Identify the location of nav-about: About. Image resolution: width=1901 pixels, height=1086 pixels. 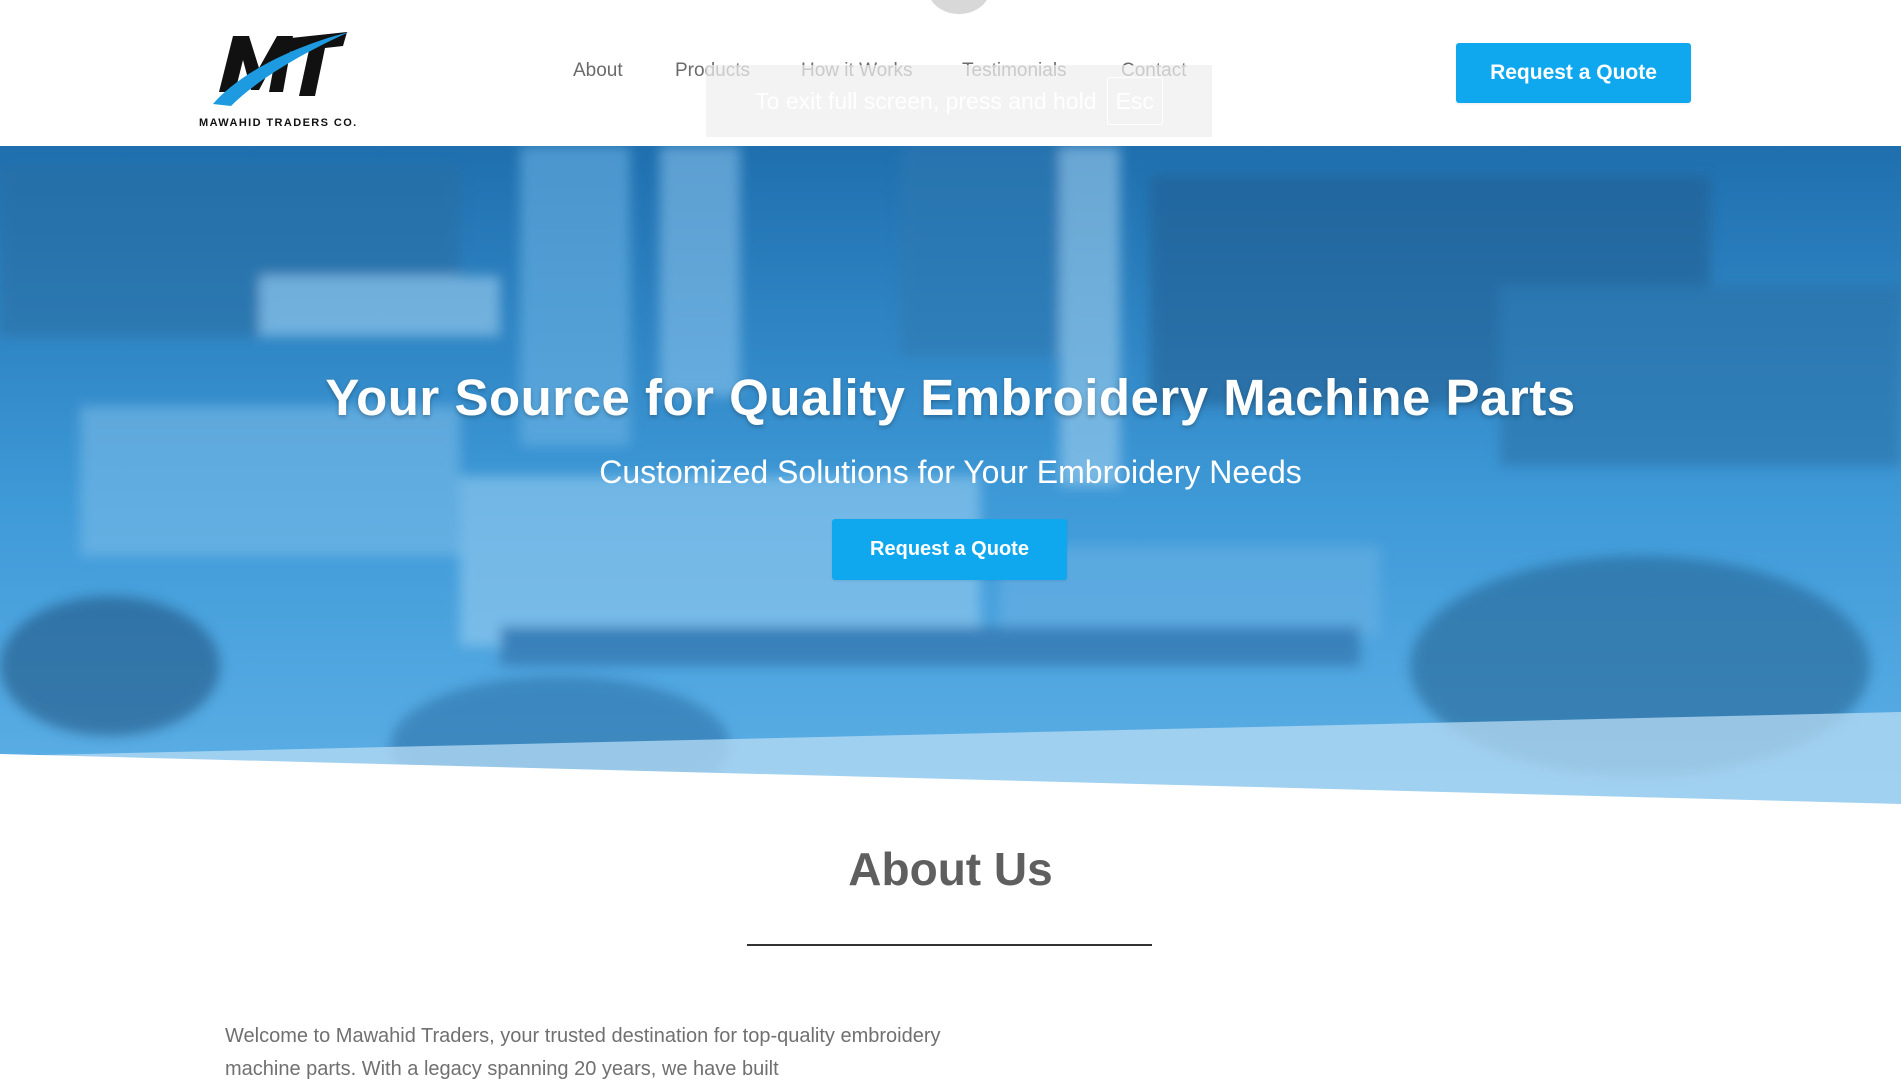
(598, 71).